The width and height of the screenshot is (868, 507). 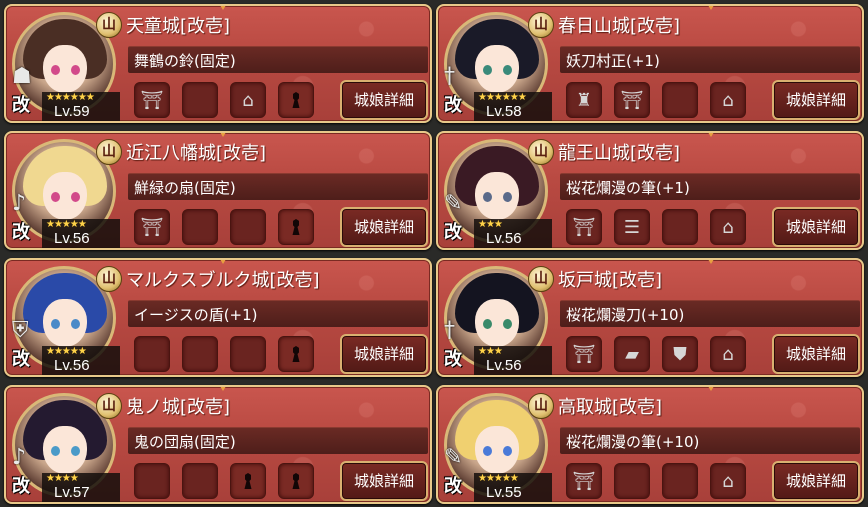 I want to click on equipment-slot: ☰, so click(x=632, y=227).